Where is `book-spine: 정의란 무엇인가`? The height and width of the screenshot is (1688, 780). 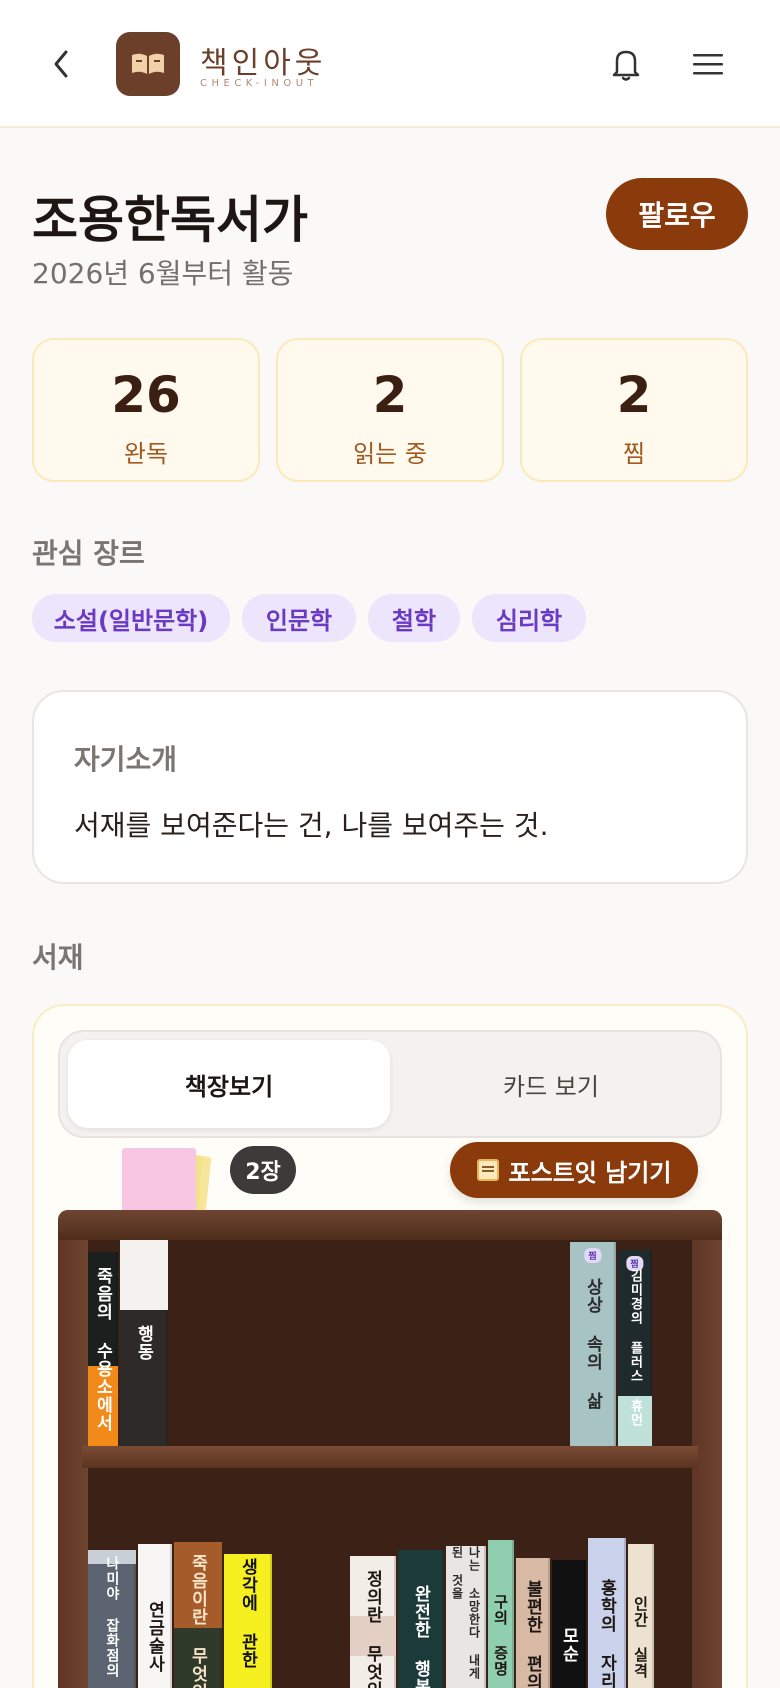
book-spine: 정의란 무엇인가 is located at coordinates (373, 1622).